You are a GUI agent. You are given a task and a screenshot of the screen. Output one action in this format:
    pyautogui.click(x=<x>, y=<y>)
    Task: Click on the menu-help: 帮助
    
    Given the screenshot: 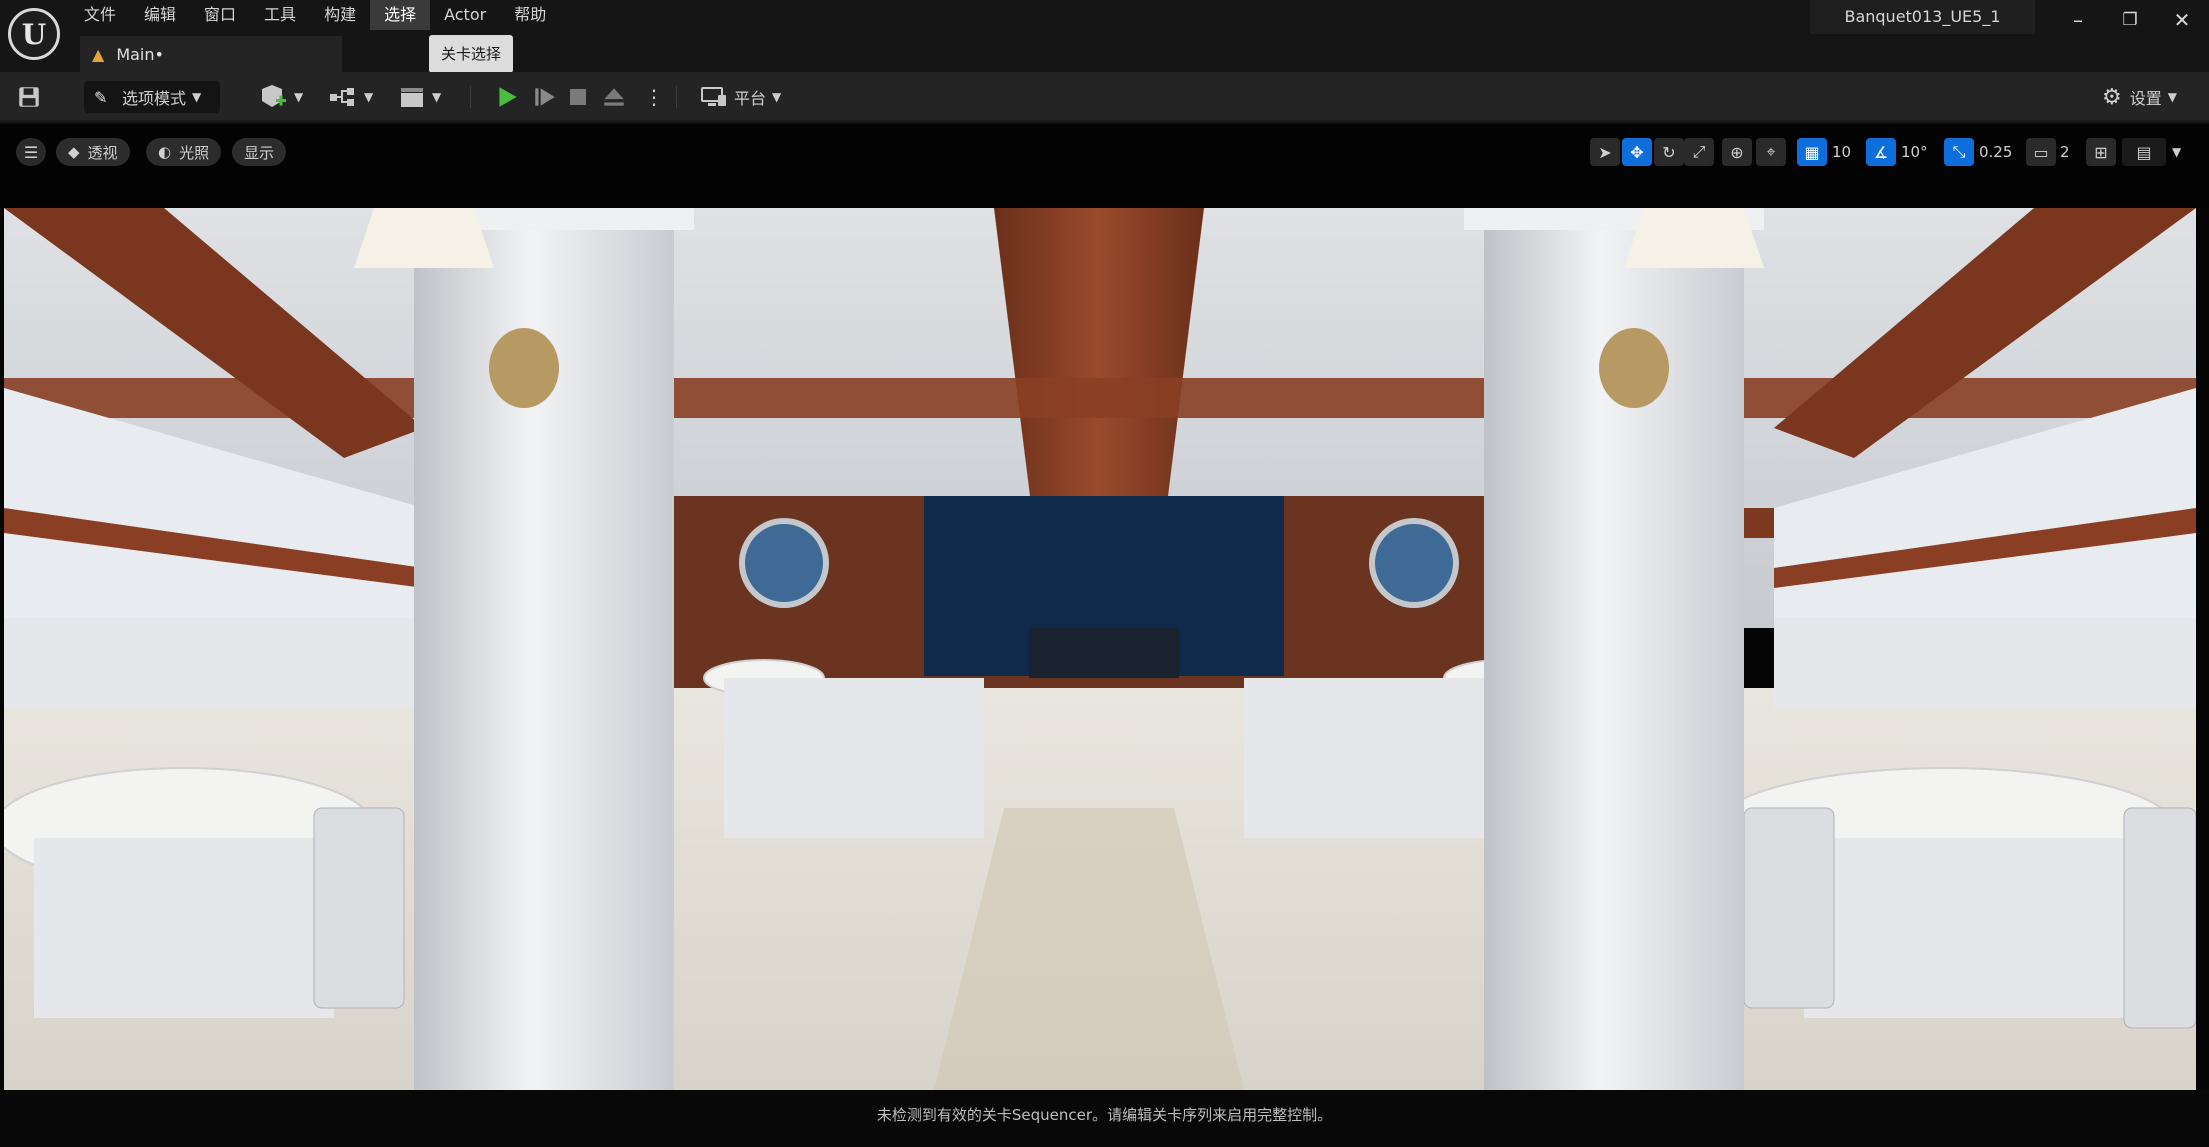 What is the action you would take?
    pyautogui.click(x=530, y=15)
    